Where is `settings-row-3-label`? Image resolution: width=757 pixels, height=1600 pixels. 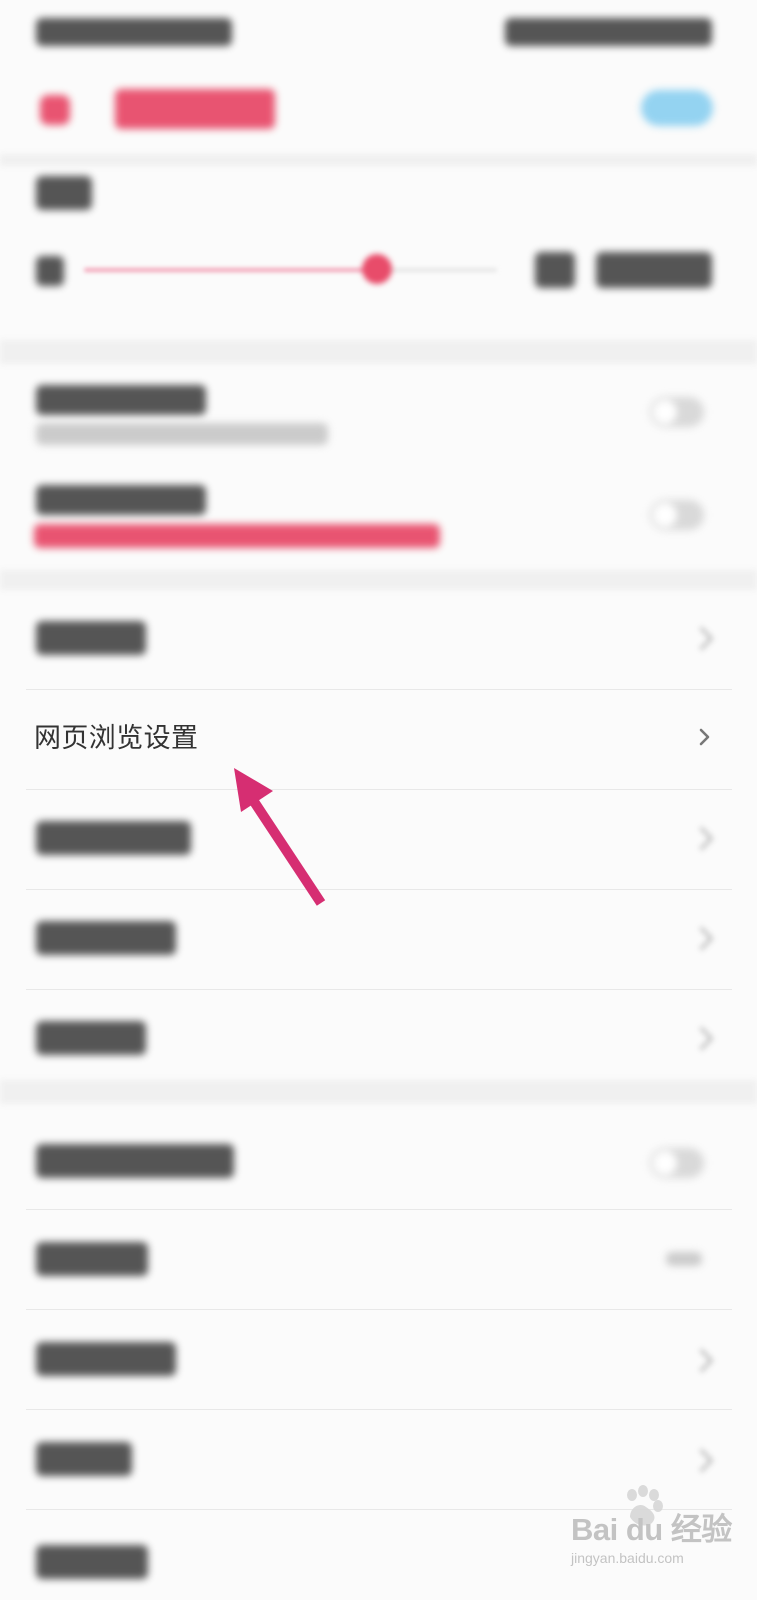
settings-row-3-label is located at coordinates (113, 838).